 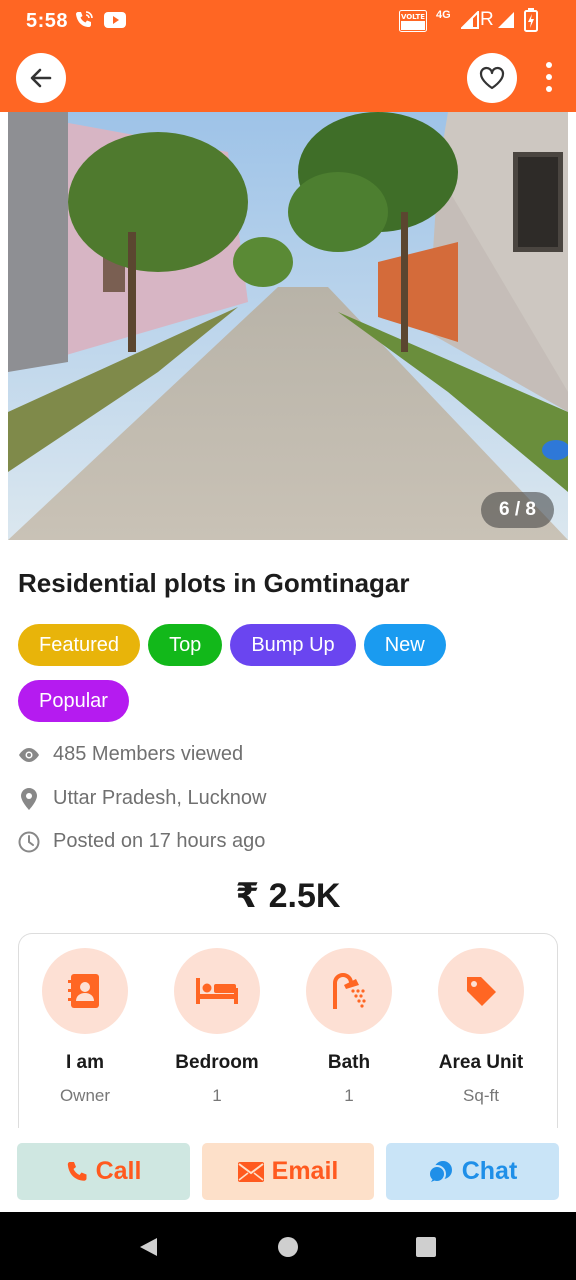 What do you see at coordinates (481, 1095) in the screenshot?
I see `feature-value: Sq-ft` at bounding box center [481, 1095].